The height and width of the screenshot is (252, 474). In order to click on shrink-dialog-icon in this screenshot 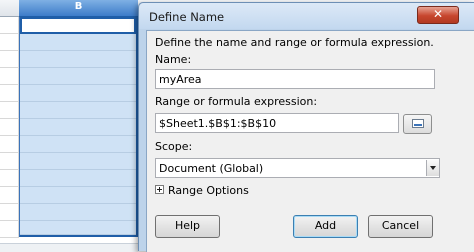, I will do `click(418, 123)`.